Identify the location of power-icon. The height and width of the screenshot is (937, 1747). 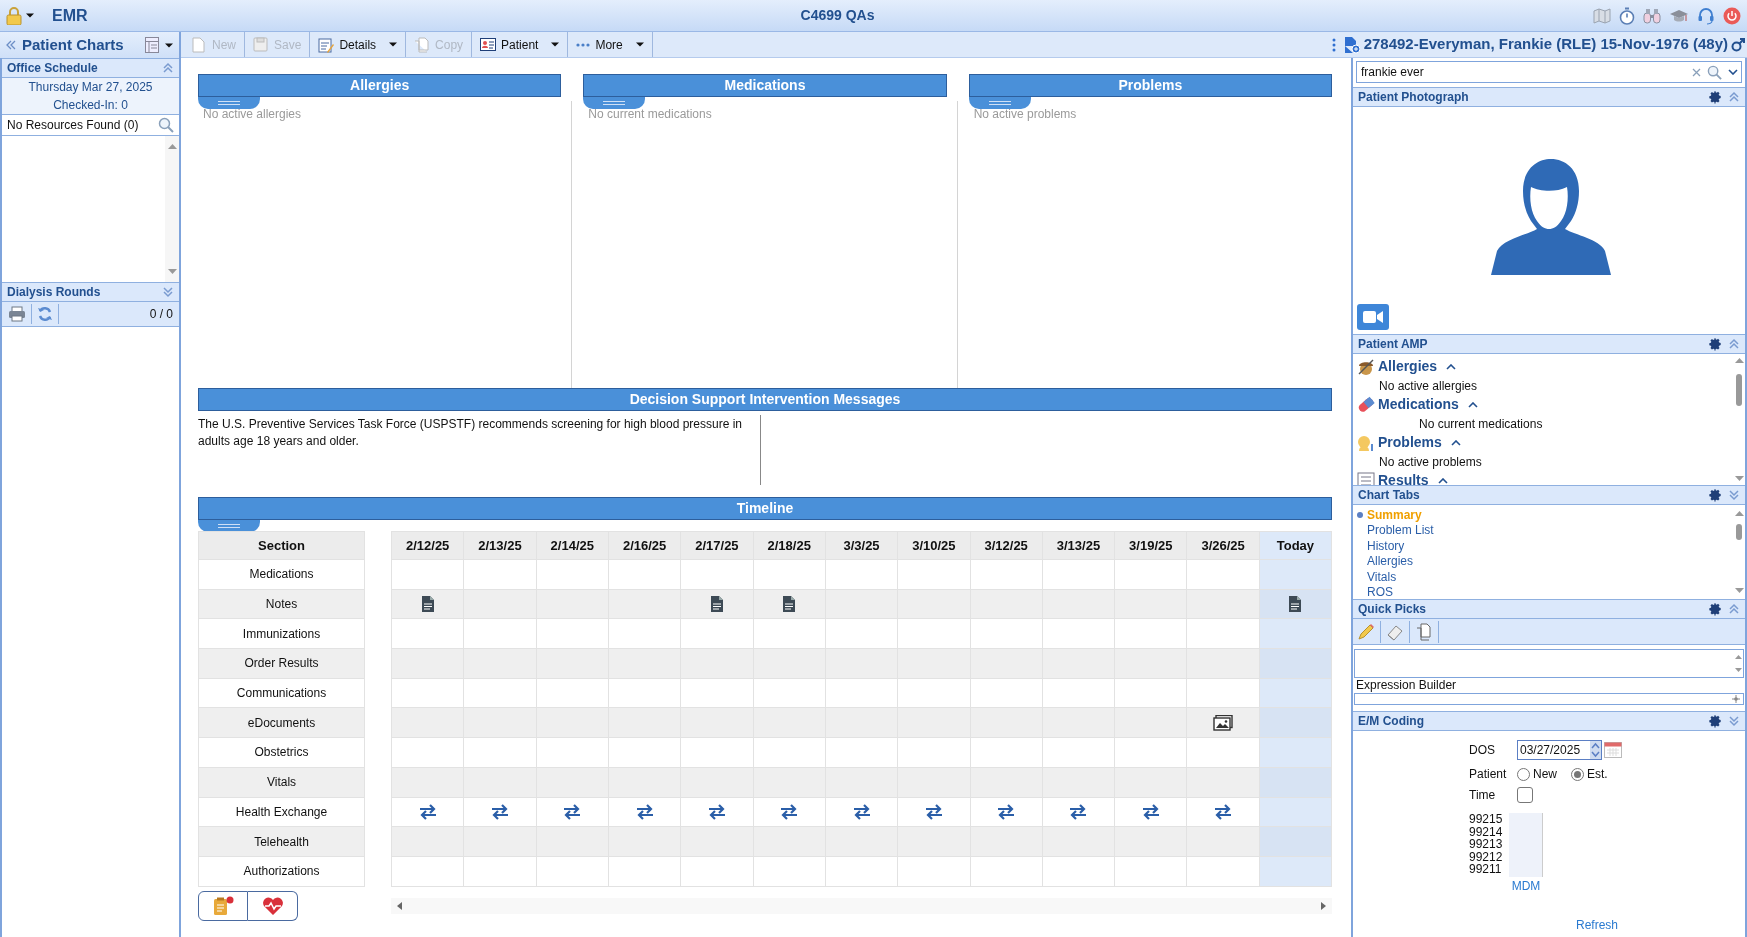
(1732, 15).